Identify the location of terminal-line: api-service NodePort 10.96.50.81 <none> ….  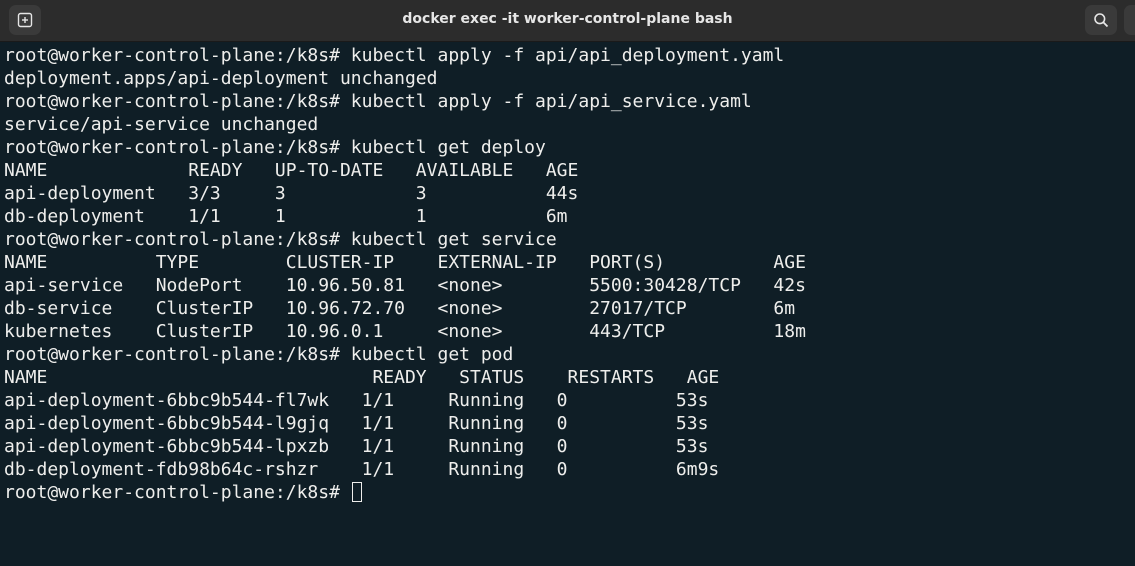
(405, 285).